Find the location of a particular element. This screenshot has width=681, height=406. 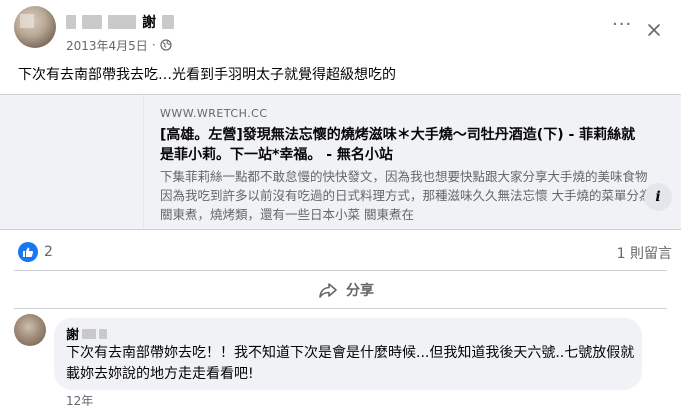

link-thumbnail is located at coordinates (72, 162).